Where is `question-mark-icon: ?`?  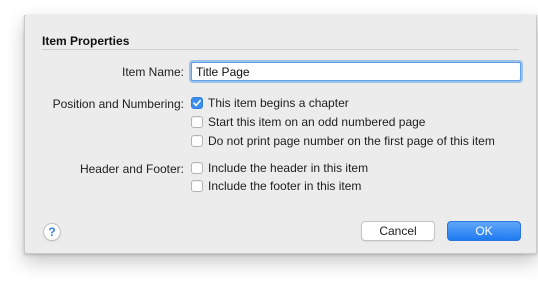
question-mark-icon: ? is located at coordinates (52, 232).